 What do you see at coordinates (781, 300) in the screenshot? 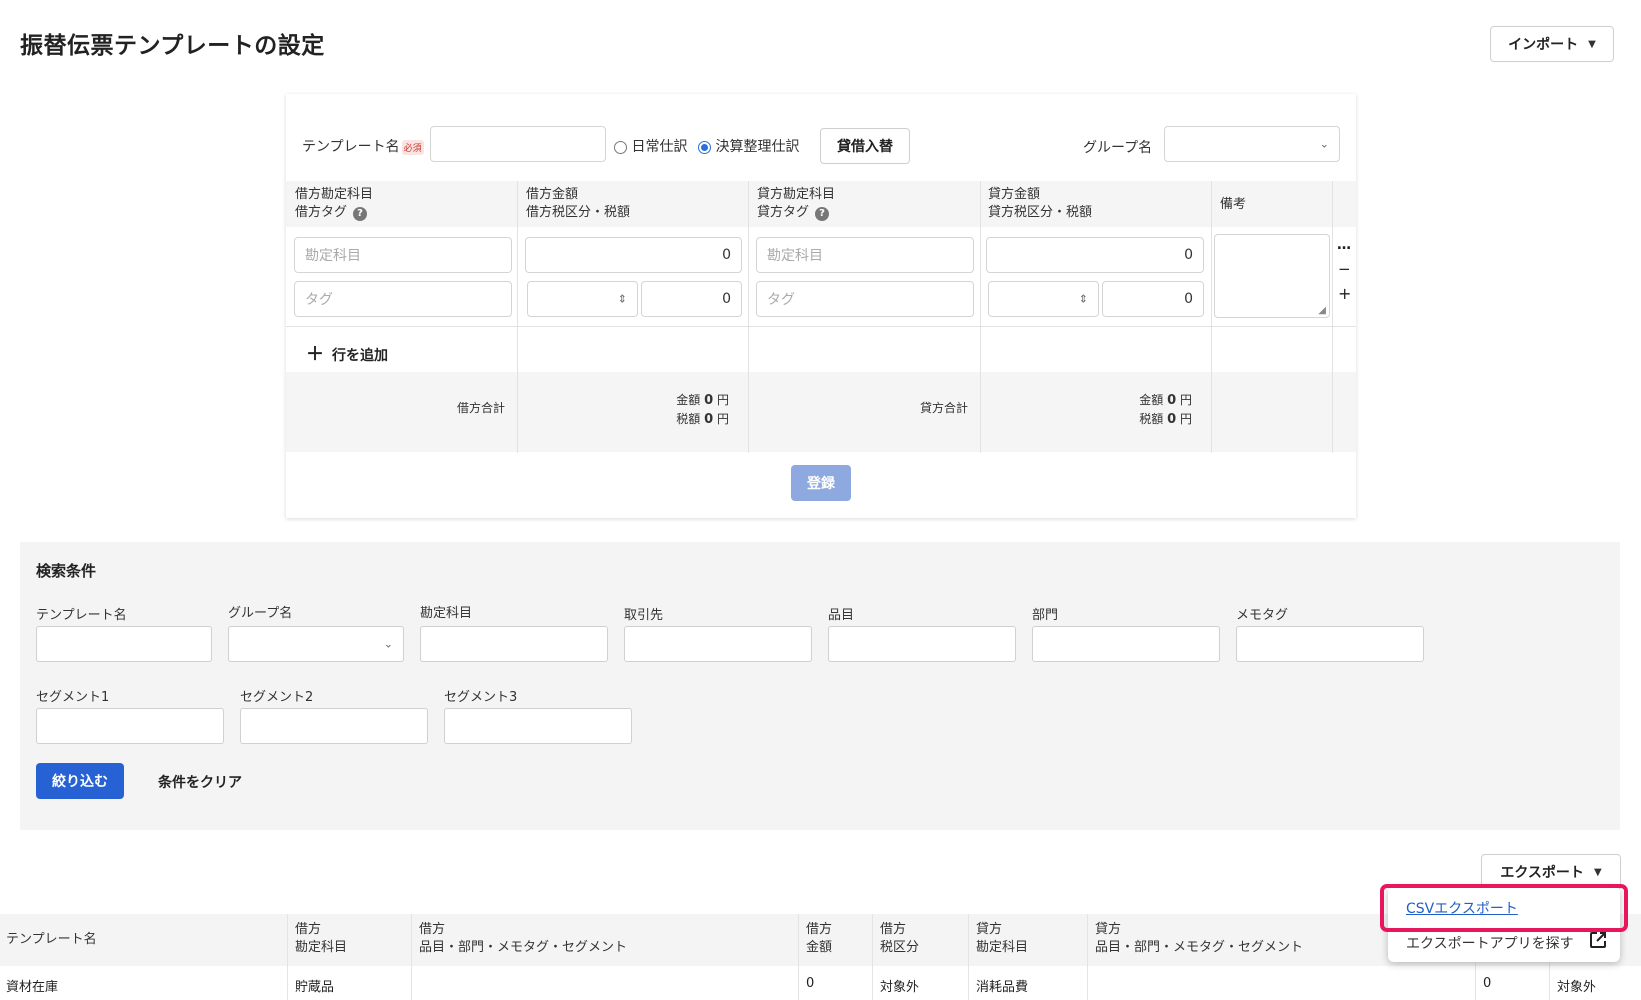
I see `credit-tag-placeholder: タグ` at bounding box center [781, 300].